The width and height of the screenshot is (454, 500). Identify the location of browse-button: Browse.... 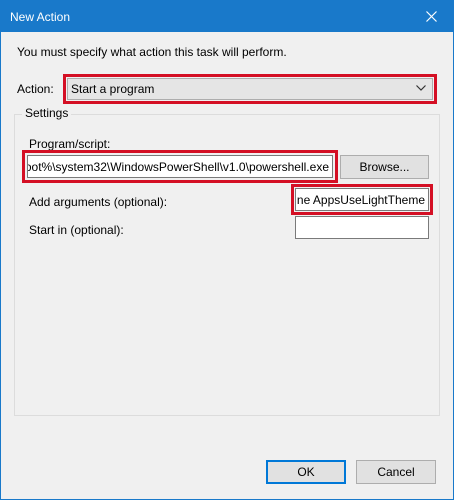
(384, 167).